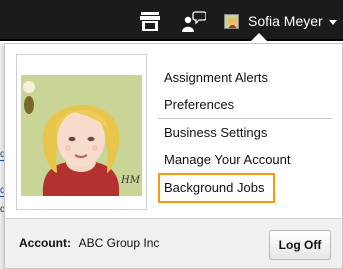  Describe the element at coordinates (332, 22) in the screenshot. I see `caret-down-icon` at that location.